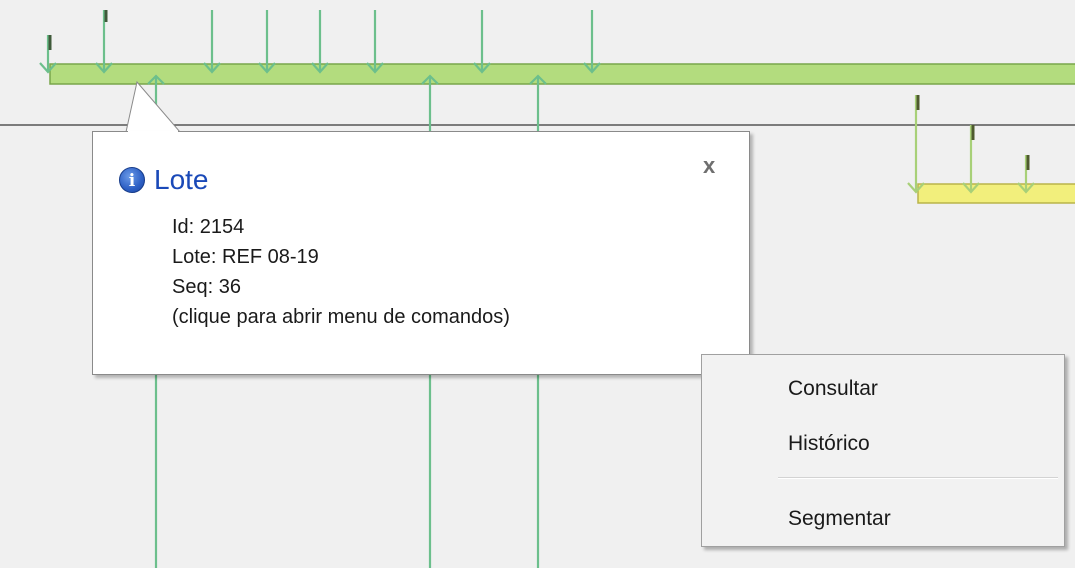  What do you see at coordinates (181, 179) in the screenshot?
I see `tooltip-title: Lote` at bounding box center [181, 179].